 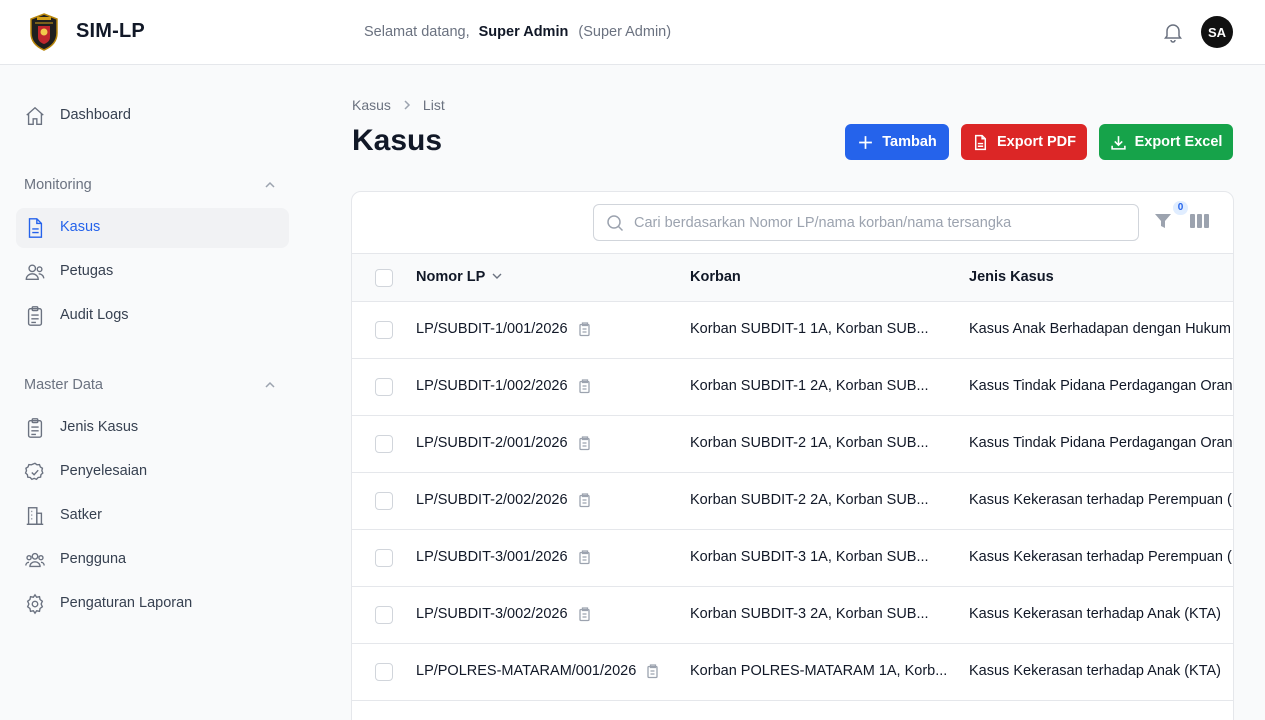 What do you see at coordinates (384, 278) in the screenshot?
I see `select-all-checkbox` at bounding box center [384, 278].